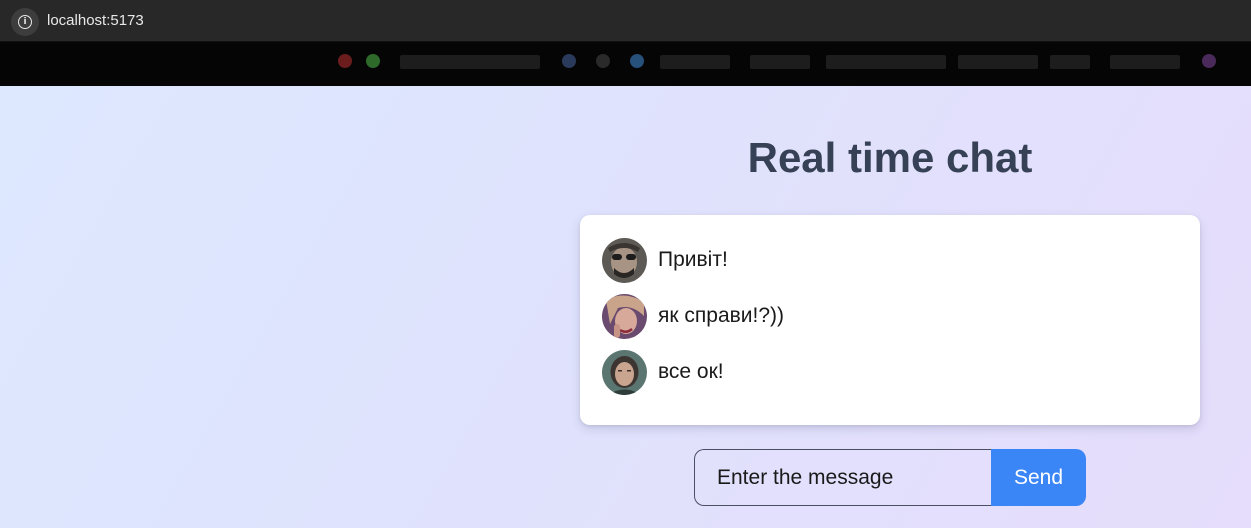  Describe the element at coordinates (691, 371) in the screenshot. I see `message-text: все ок!` at that location.